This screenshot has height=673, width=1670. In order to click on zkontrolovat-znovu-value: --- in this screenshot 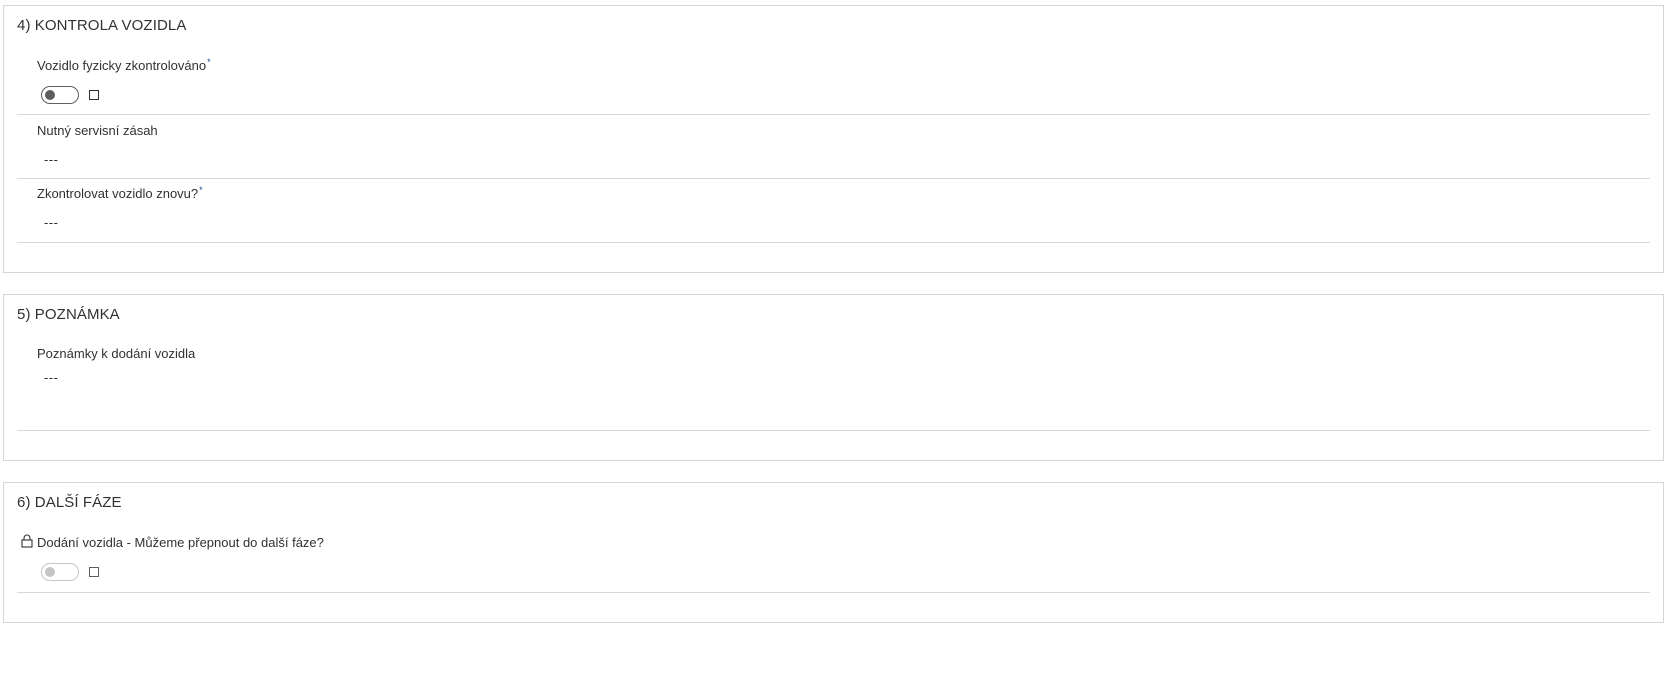, I will do `click(51, 222)`.